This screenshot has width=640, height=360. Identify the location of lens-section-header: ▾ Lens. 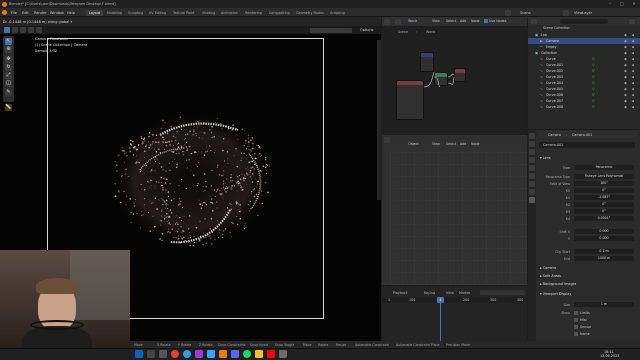
(545, 158).